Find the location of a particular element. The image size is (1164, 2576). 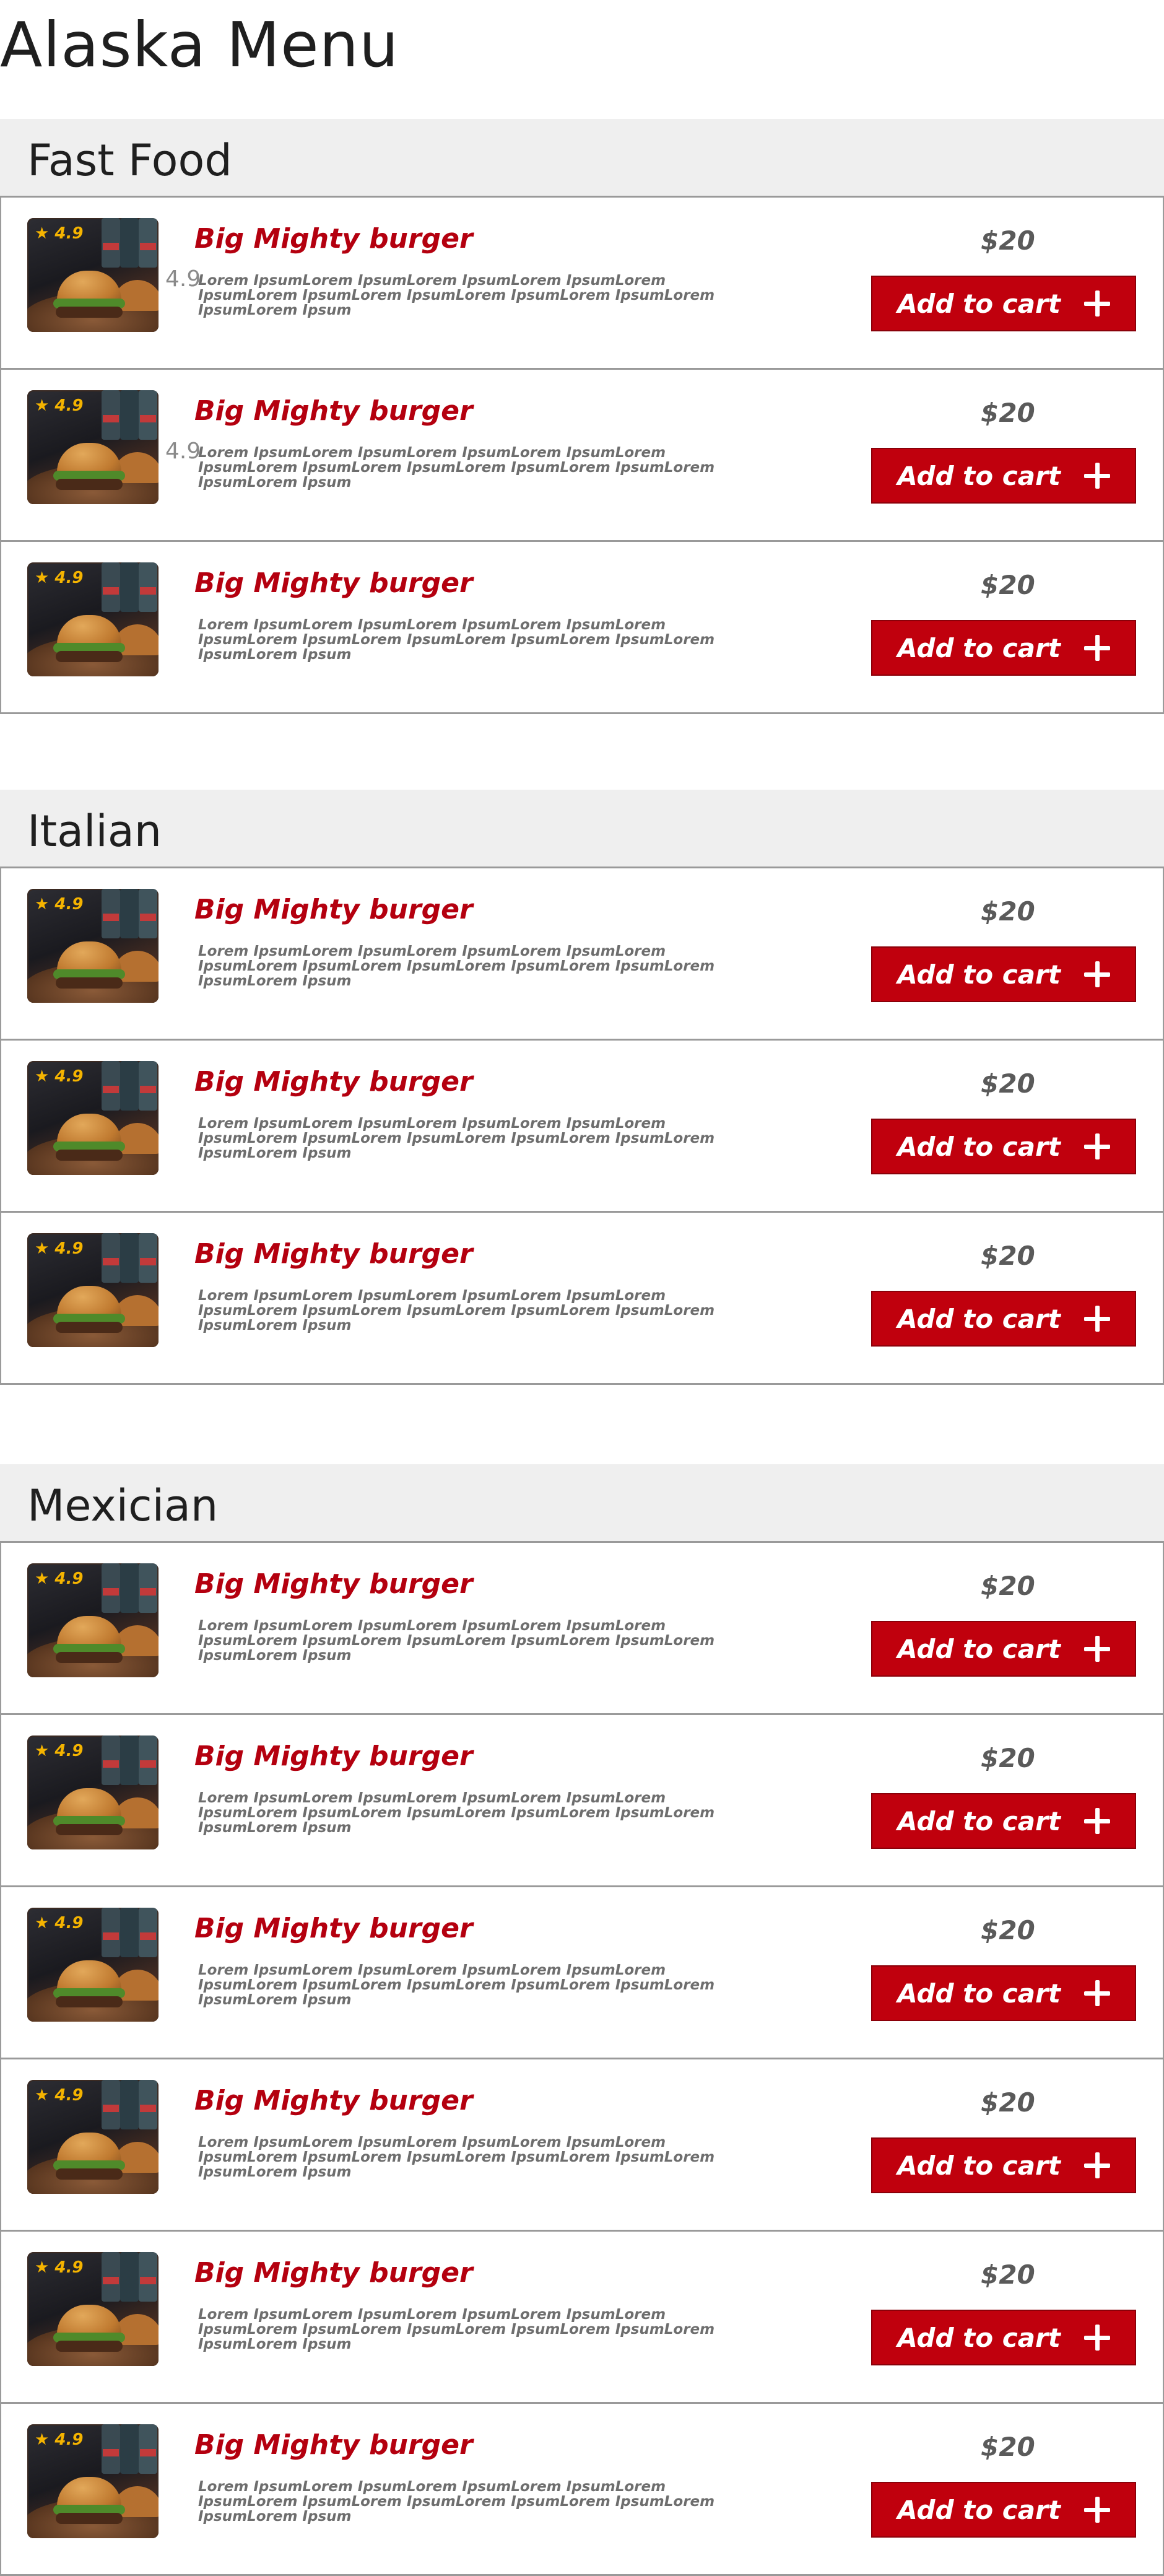

section-title: Italian is located at coordinates (582, 828).